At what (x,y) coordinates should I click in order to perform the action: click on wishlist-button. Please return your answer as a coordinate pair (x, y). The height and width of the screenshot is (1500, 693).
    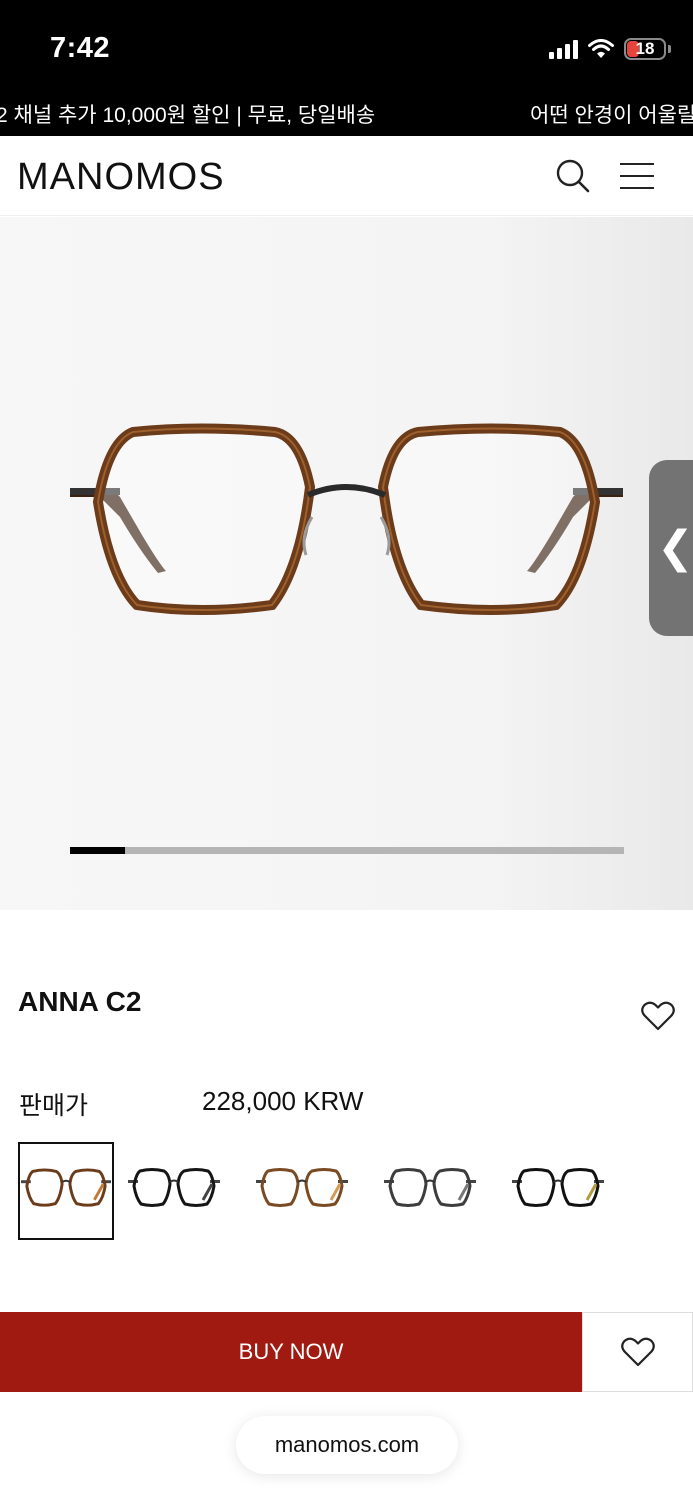
    Looking at the image, I should click on (658, 1018).